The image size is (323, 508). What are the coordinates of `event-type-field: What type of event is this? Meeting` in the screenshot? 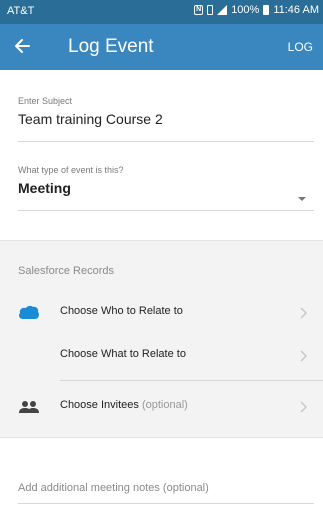 It's located at (166, 188).